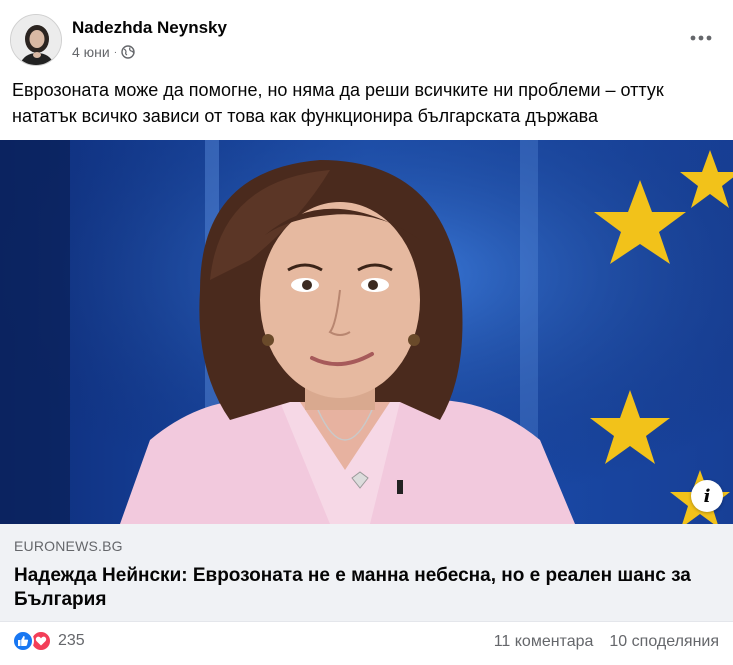  What do you see at coordinates (48, 641) in the screenshot?
I see `reactions-summary: 235` at bounding box center [48, 641].